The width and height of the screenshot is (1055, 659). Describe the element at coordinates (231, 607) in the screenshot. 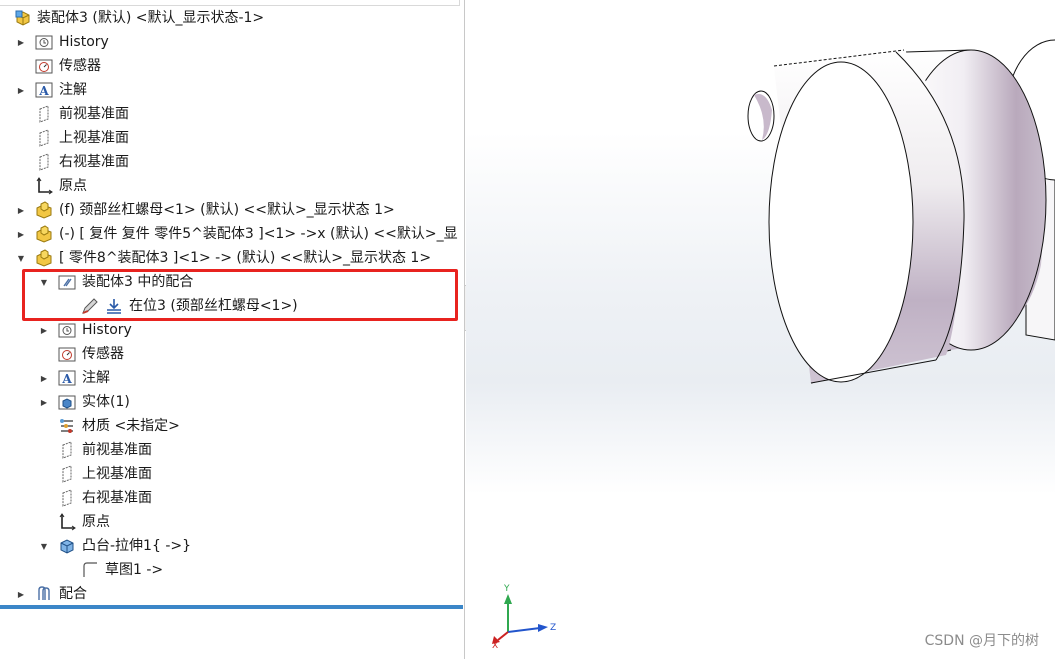

I see `tree-bottom-accent-bar` at that location.